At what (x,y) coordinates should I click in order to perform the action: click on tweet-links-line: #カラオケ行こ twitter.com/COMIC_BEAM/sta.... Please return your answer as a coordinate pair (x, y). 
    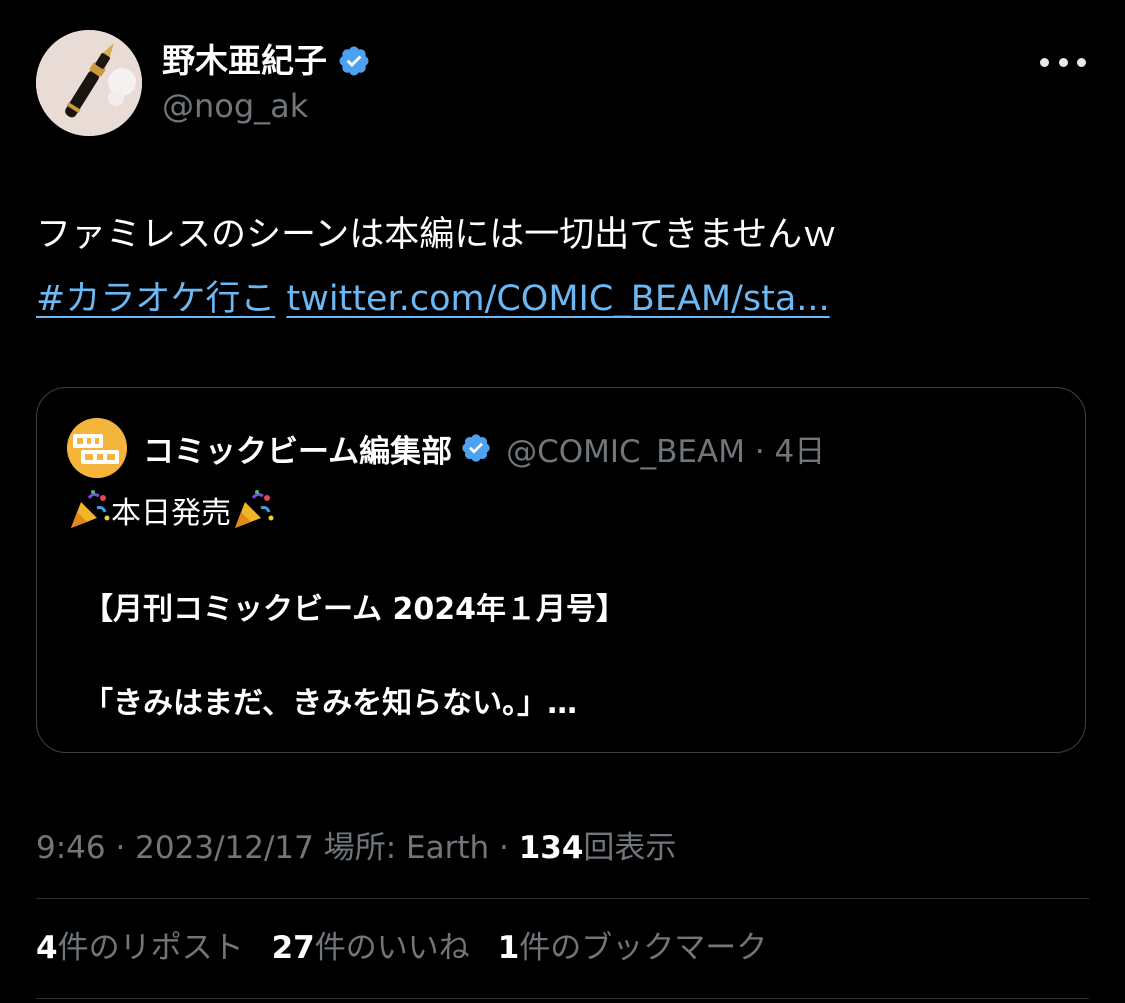
    Looking at the image, I should click on (561, 299).